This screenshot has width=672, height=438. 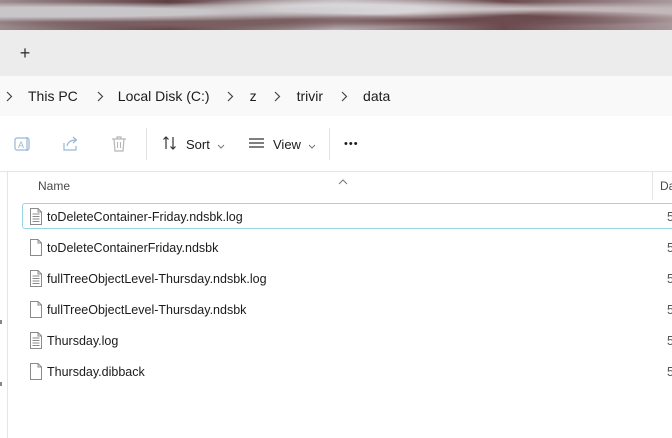 What do you see at coordinates (376, 96) in the screenshot?
I see `breadcrumb-data: data` at bounding box center [376, 96].